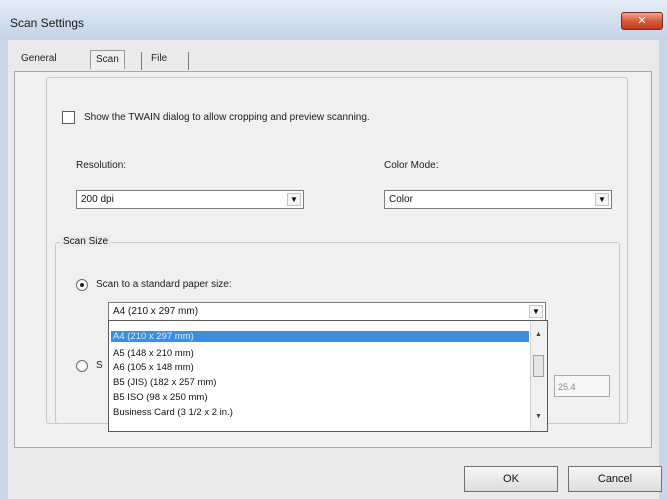 The width and height of the screenshot is (667, 499). Describe the element at coordinates (320, 336) in the screenshot. I see `list-item: A4 (210 x 297 mm)` at that location.